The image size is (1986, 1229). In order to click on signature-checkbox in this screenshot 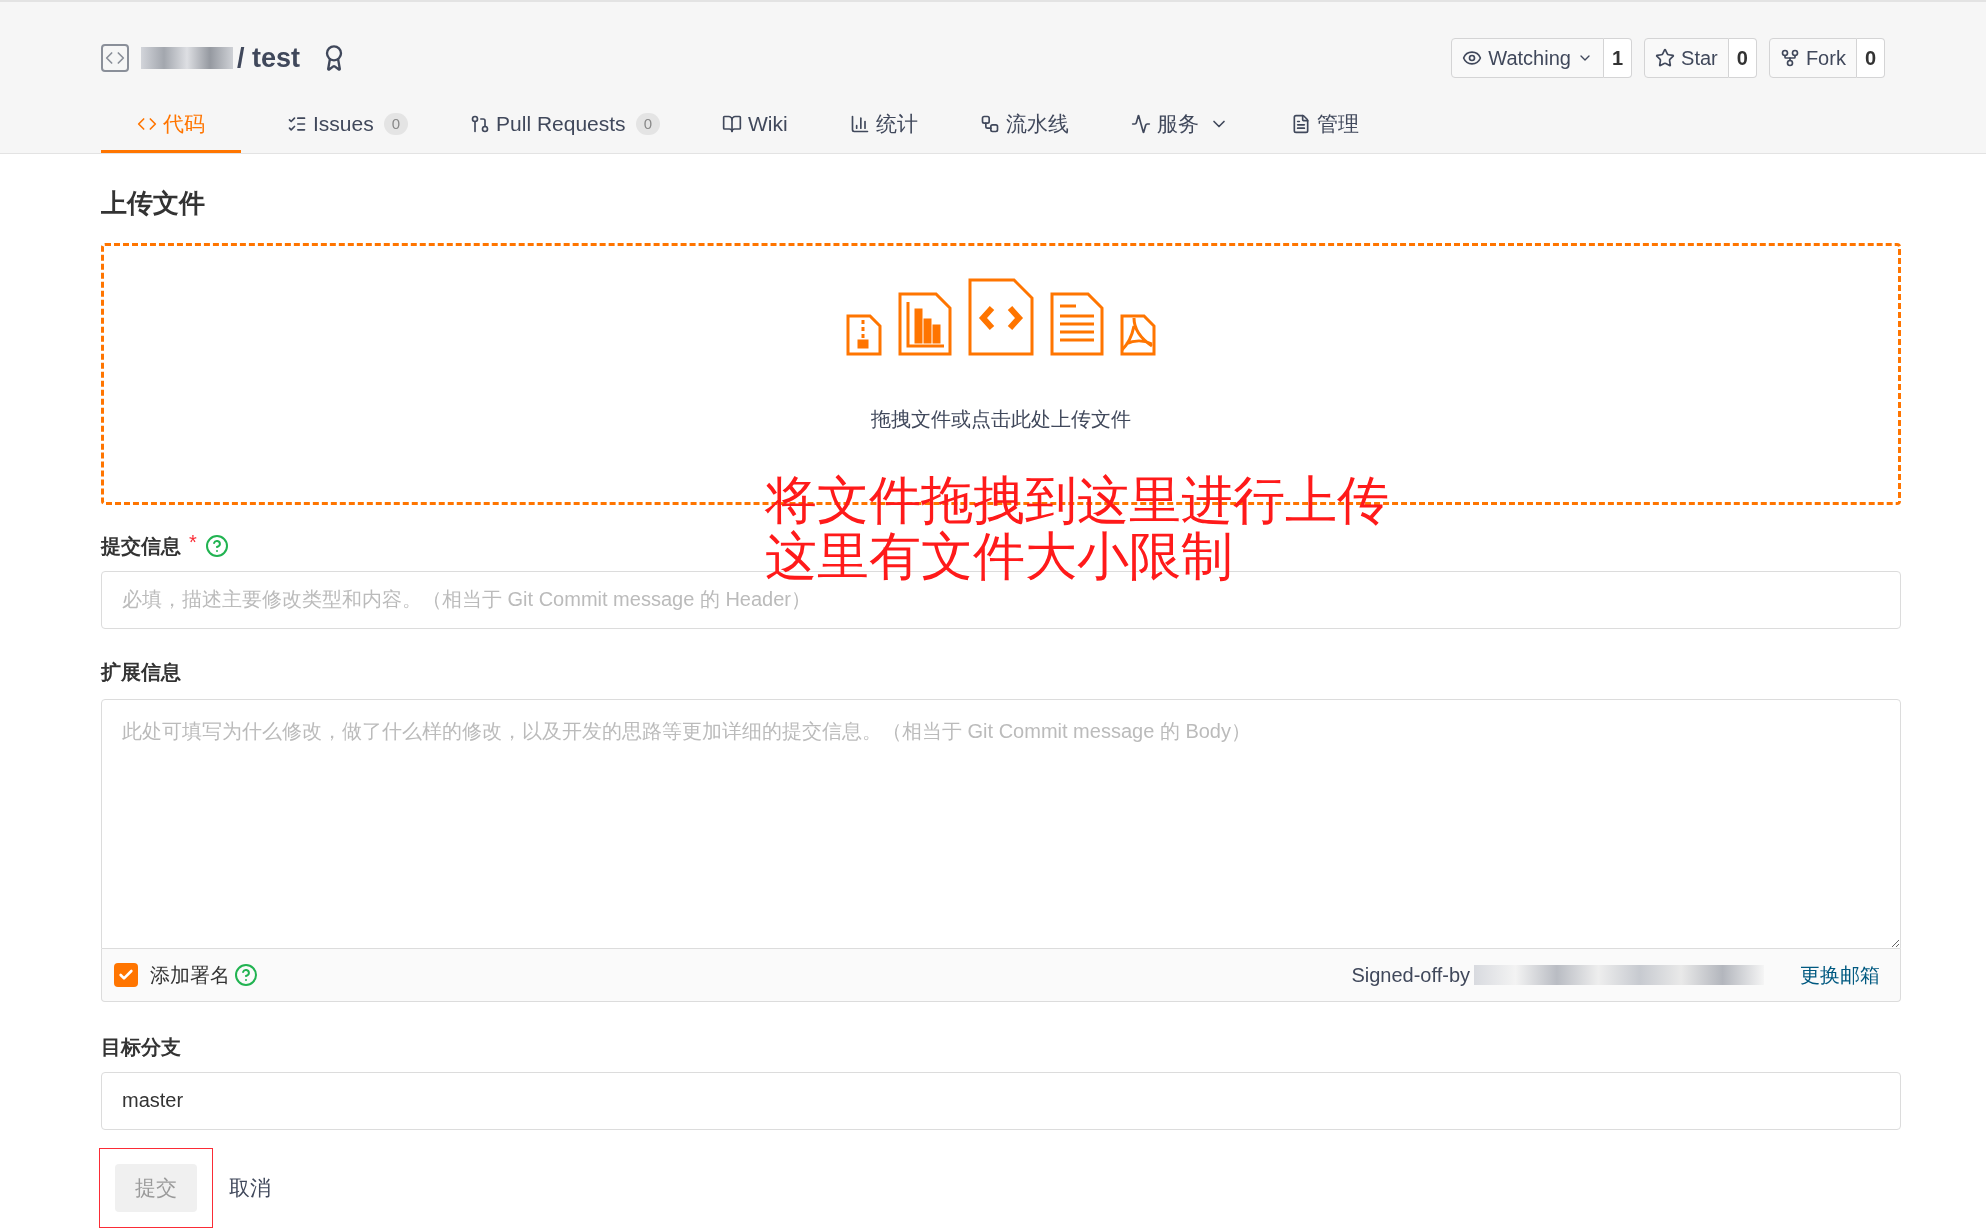, I will do `click(126, 974)`.